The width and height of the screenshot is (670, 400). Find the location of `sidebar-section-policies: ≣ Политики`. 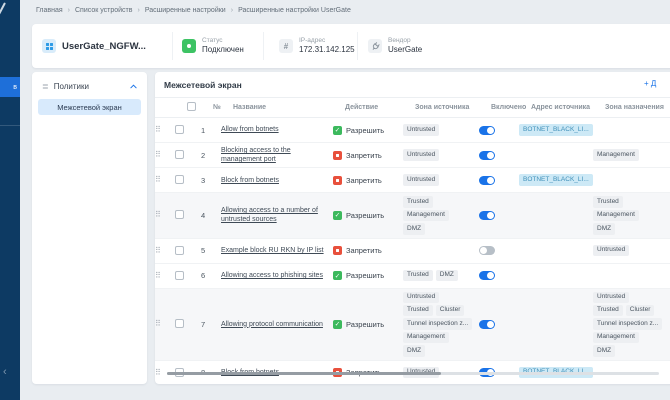

sidebar-section-policies: ≣ Политики is located at coordinates (89, 86).